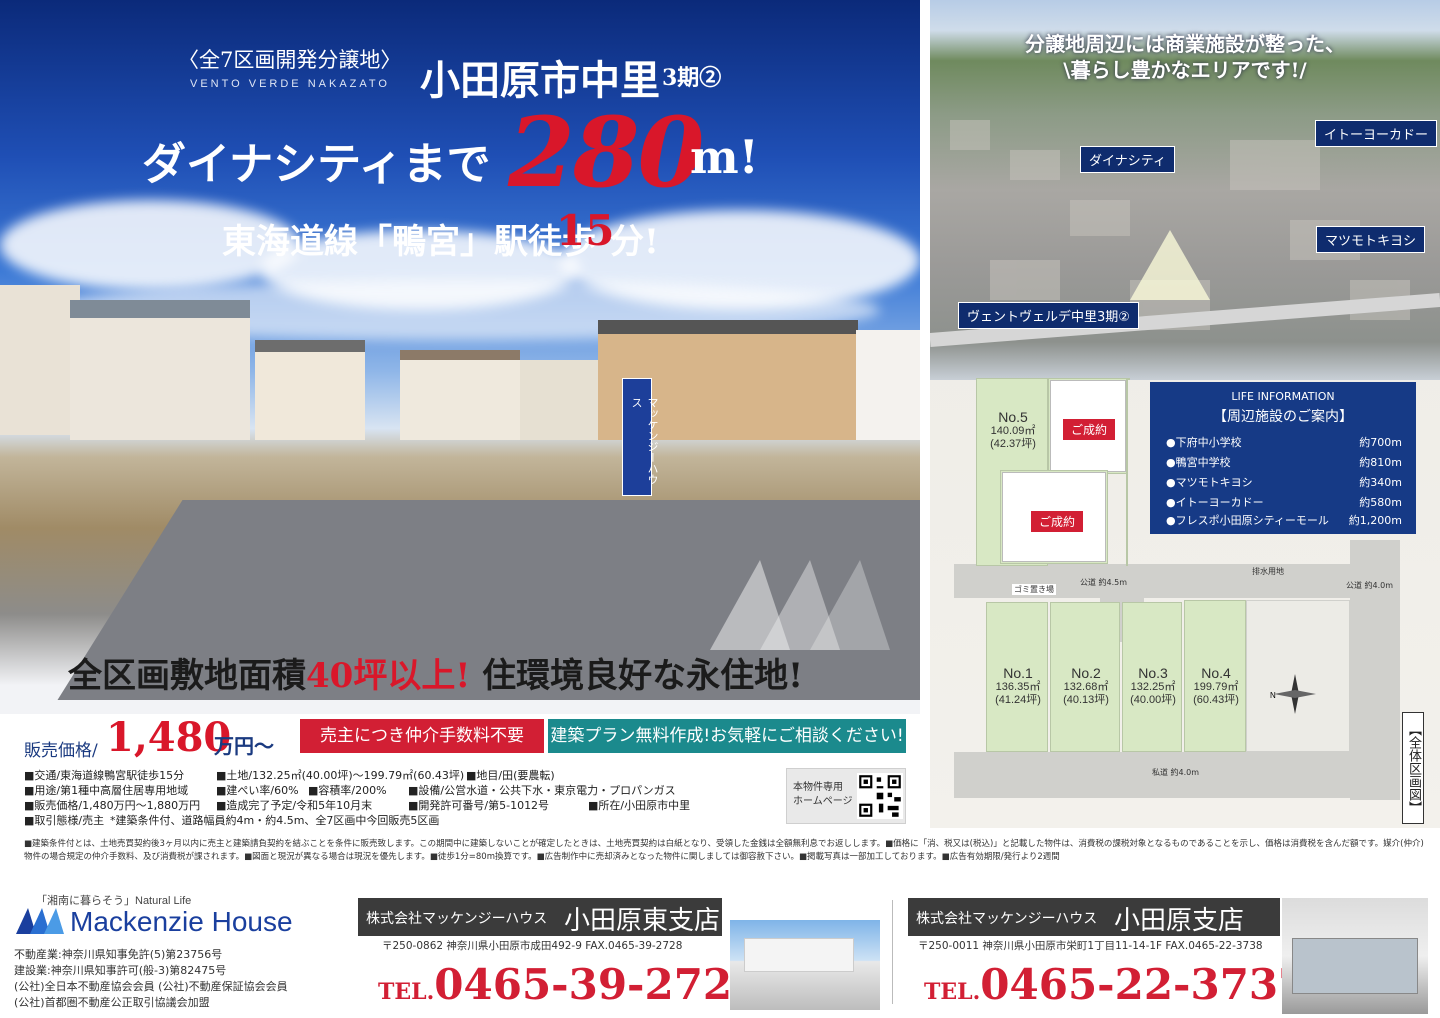  Describe the element at coordinates (1247, 520) in the screenshot. I see `life-item-name: ●フレスポ小田原シティーモール` at that location.